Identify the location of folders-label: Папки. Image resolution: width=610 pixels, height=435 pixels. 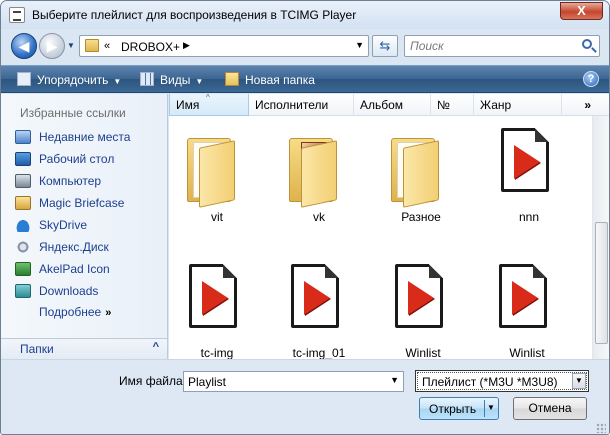
(37, 349).